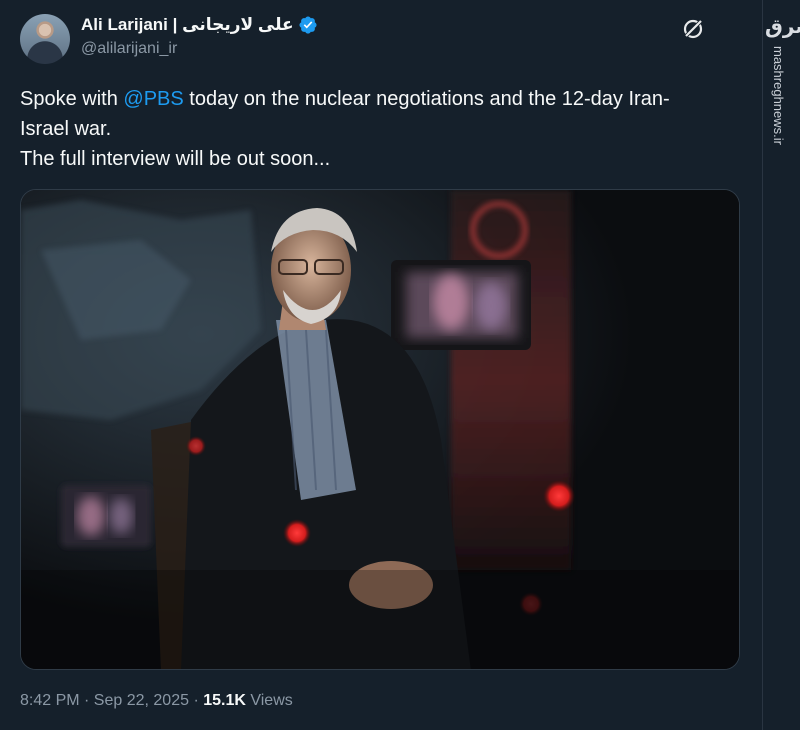 Image resolution: width=800 pixels, height=730 pixels. Describe the element at coordinates (693, 29) in the screenshot. I see `grok-icon` at that location.